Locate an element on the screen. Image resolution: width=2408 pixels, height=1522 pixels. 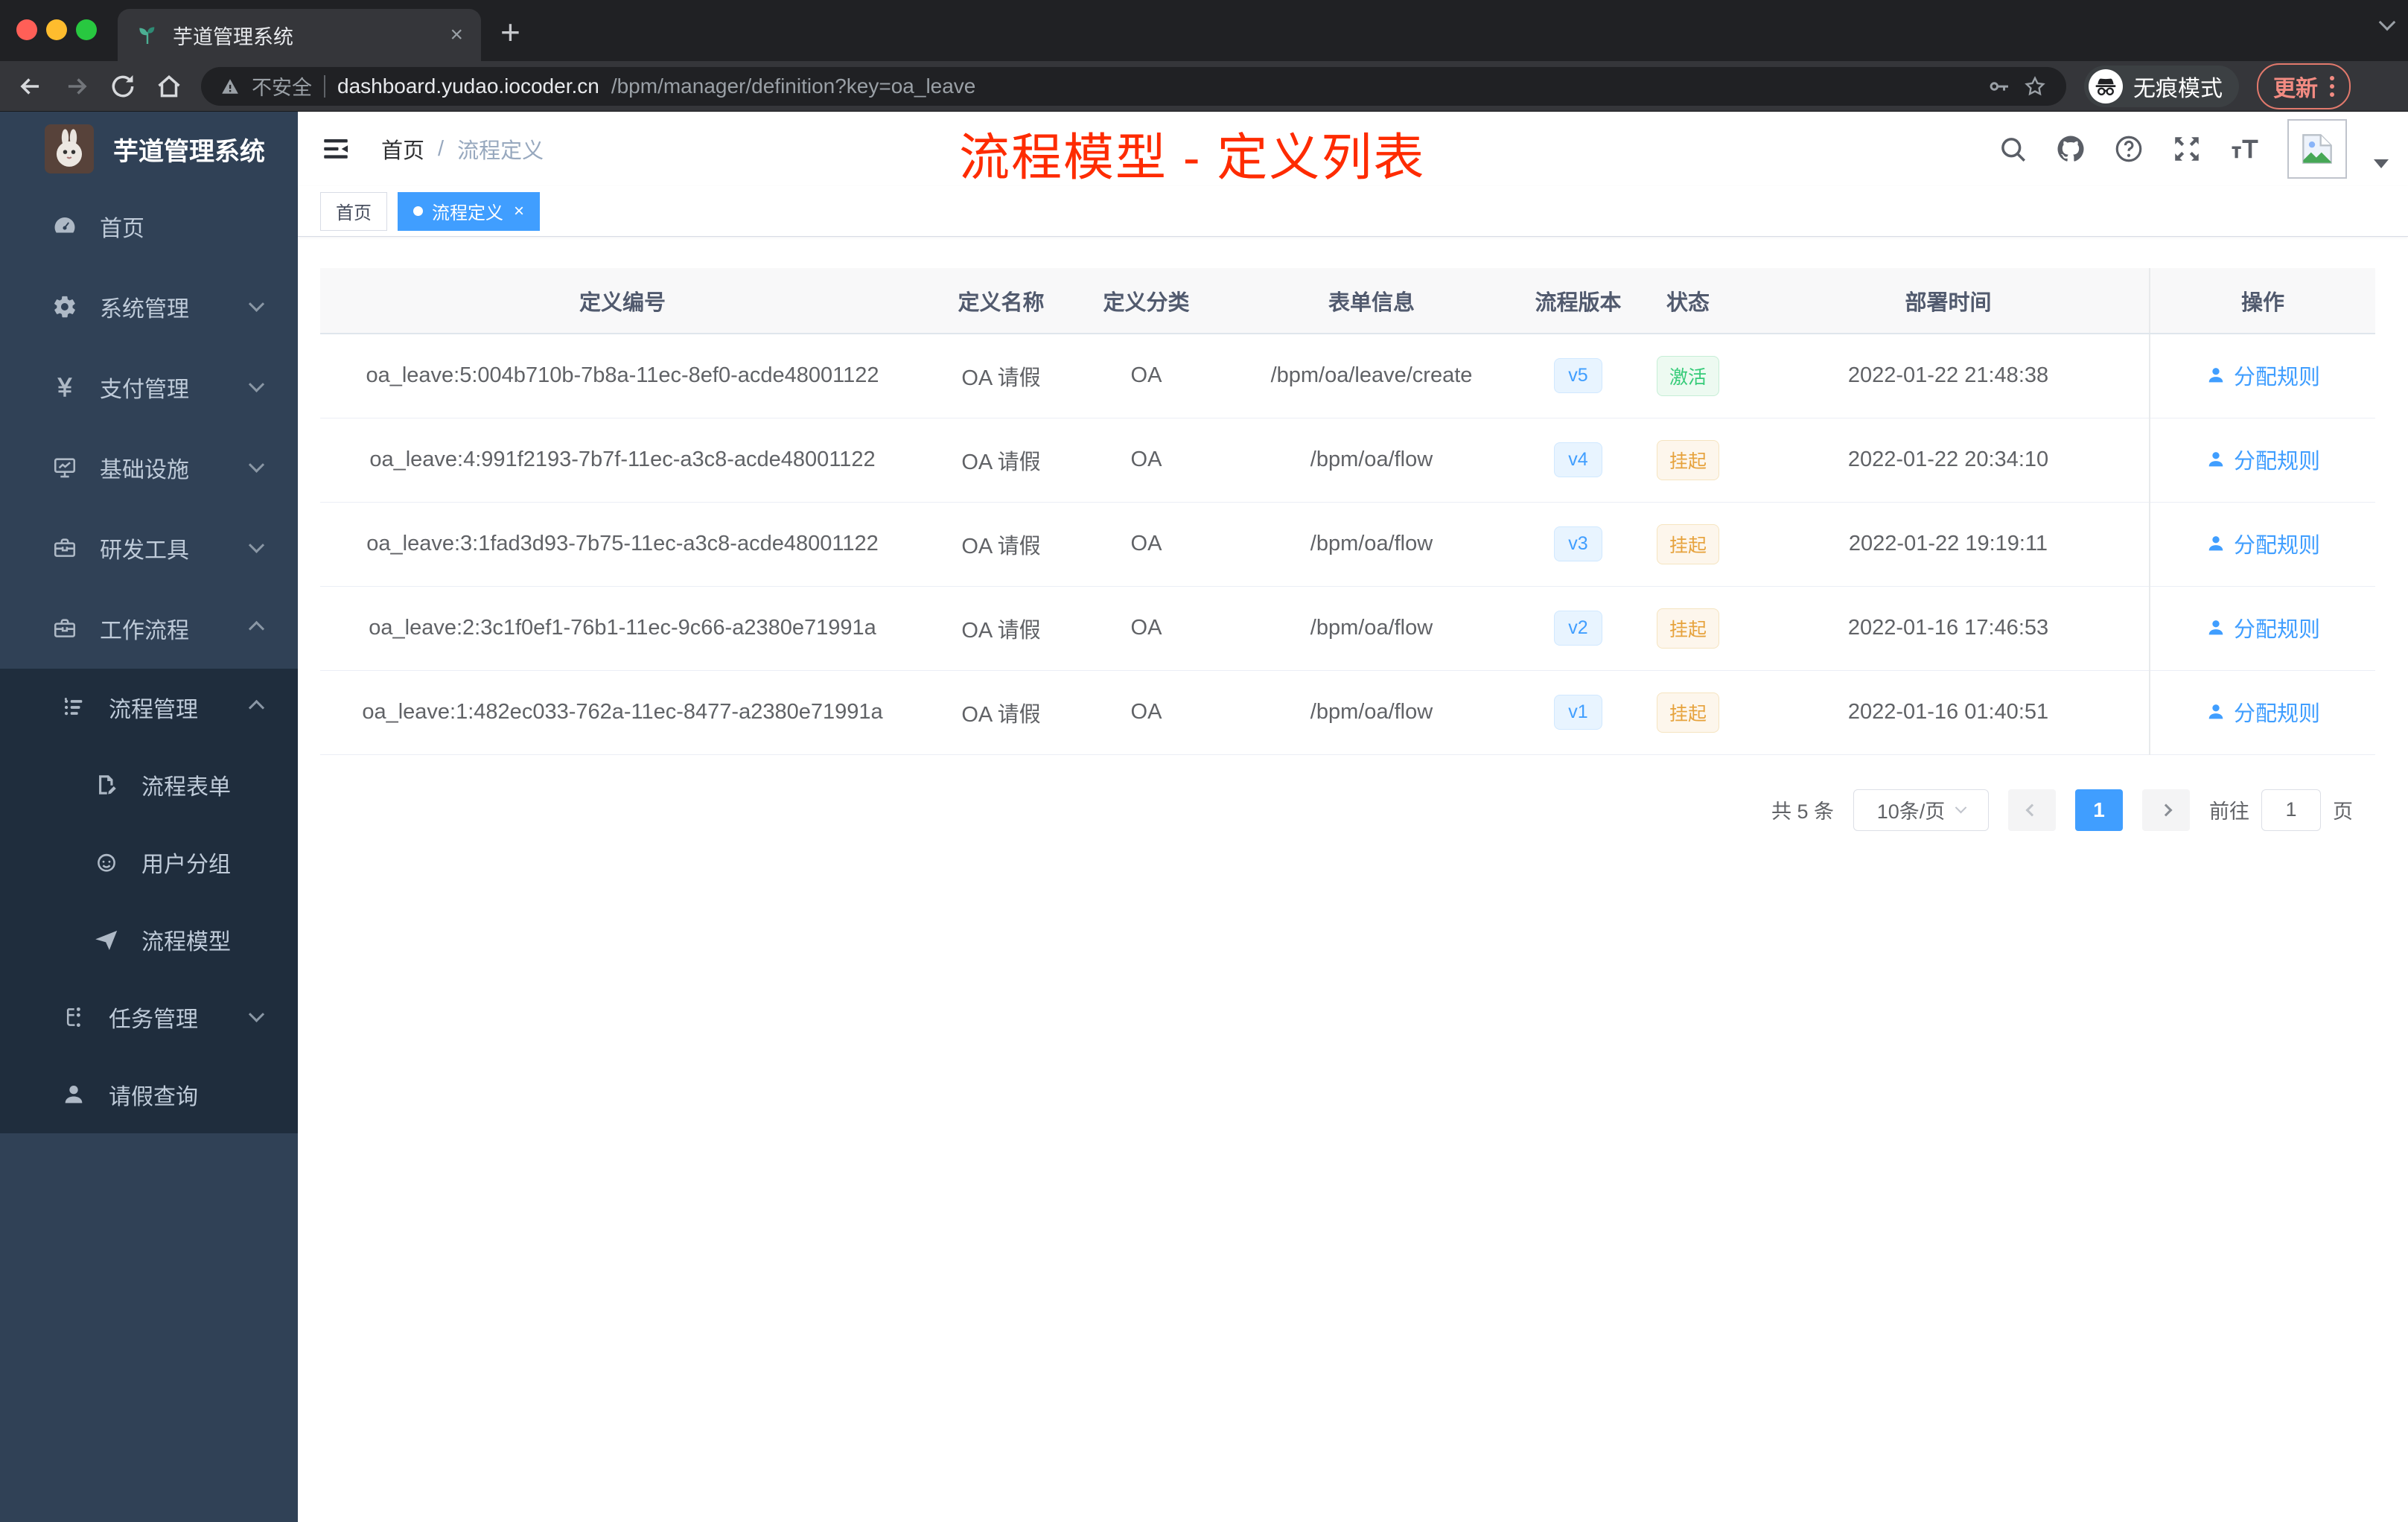
reload-icon is located at coordinates (123, 86).